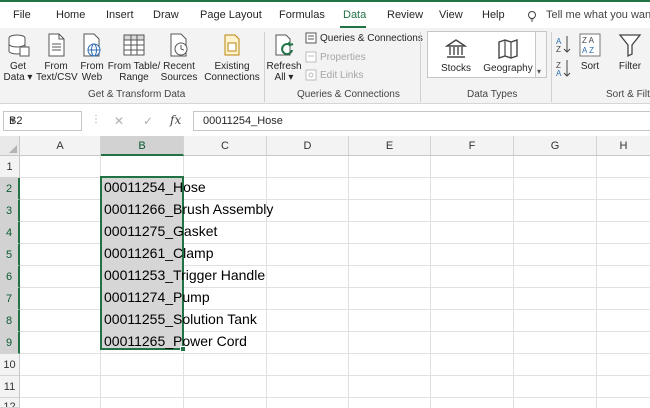  I want to click on cell-b2: 00011254_Hose, so click(155, 187).